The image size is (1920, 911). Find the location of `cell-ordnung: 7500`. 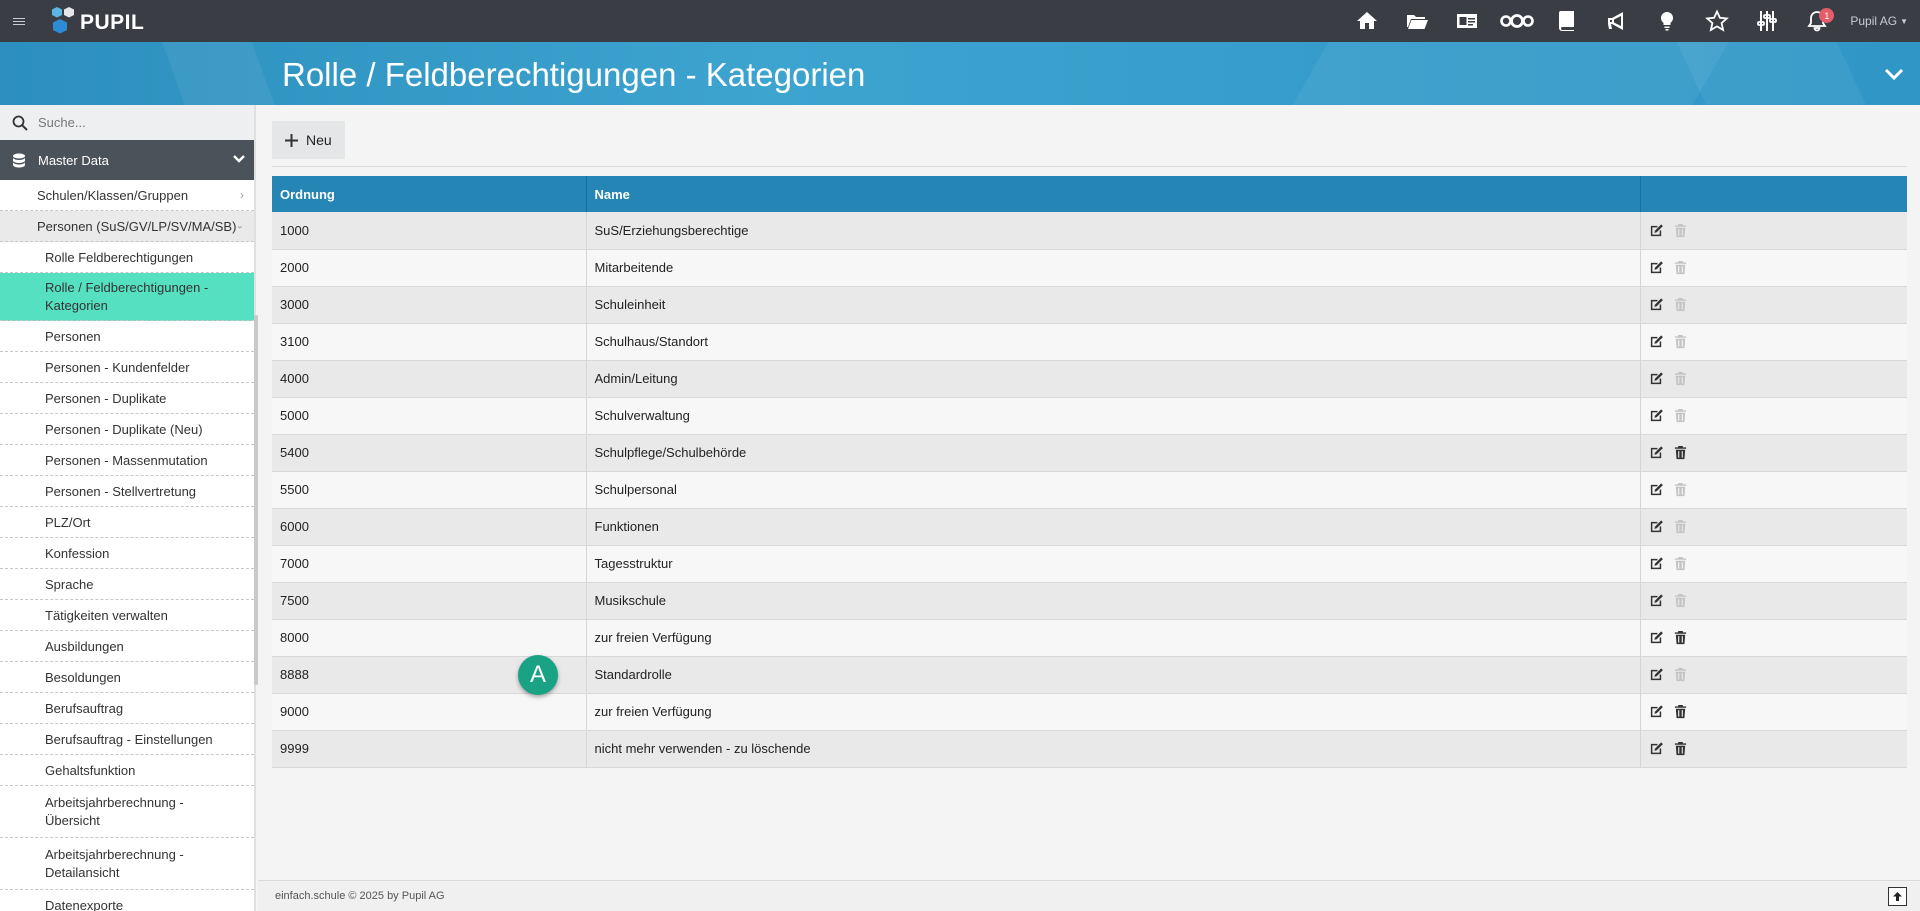

cell-ordnung: 7500 is located at coordinates (429, 601).